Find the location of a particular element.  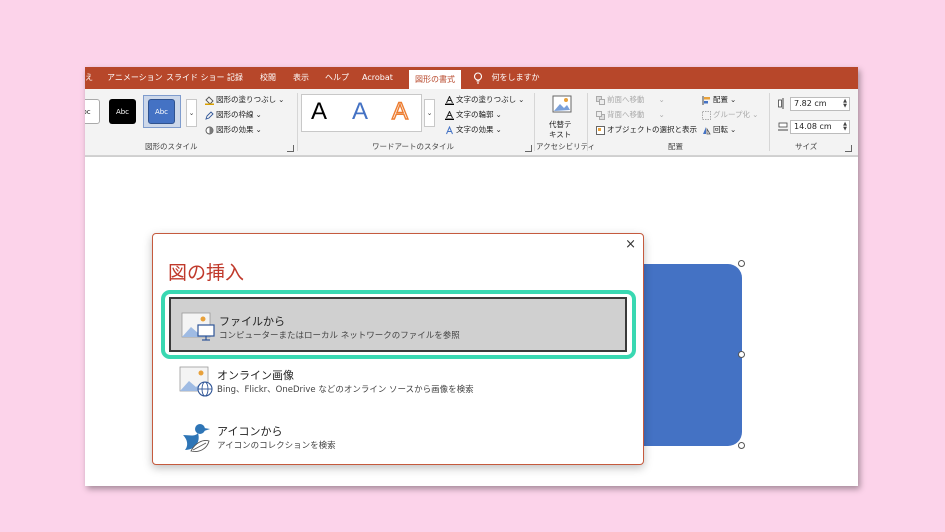

close-icon: × is located at coordinates (630, 244).